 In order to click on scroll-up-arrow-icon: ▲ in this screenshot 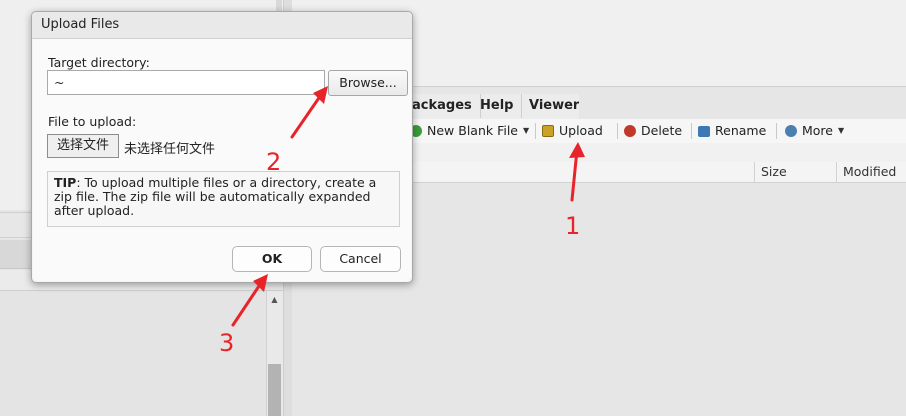, I will do `click(274, 299)`.